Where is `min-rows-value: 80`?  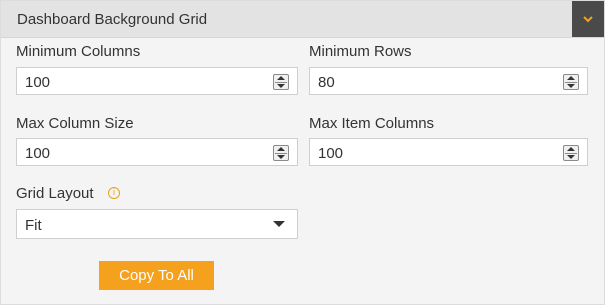
min-rows-value: 80 is located at coordinates (326, 82).